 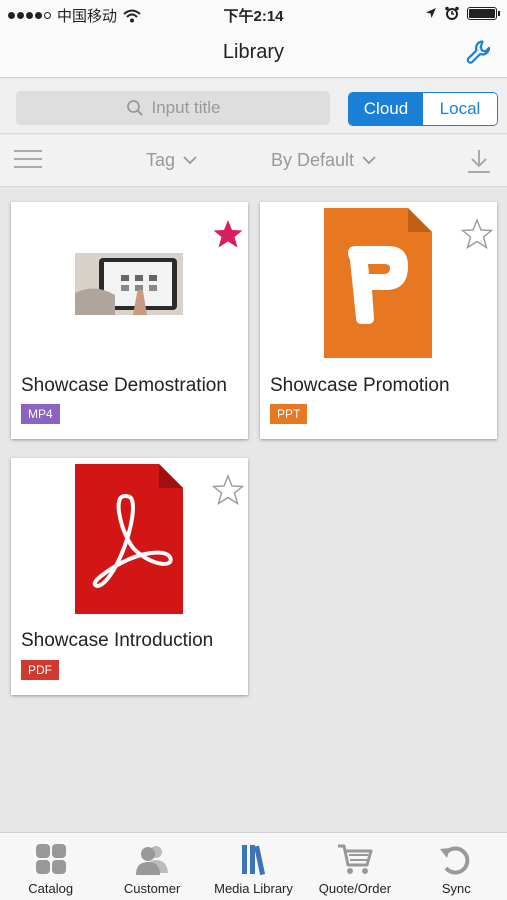 I want to click on search-icon, so click(x=134, y=108).